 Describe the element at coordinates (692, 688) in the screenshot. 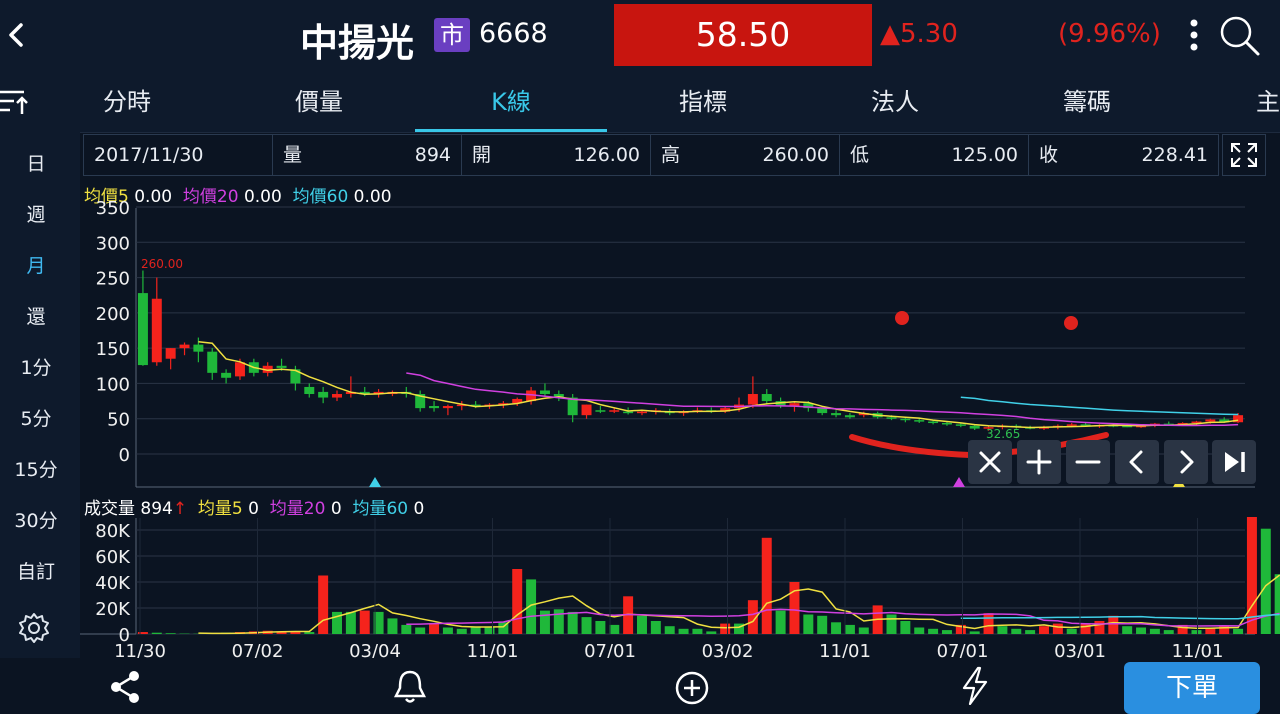

I see `add-circle-icon` at that location.